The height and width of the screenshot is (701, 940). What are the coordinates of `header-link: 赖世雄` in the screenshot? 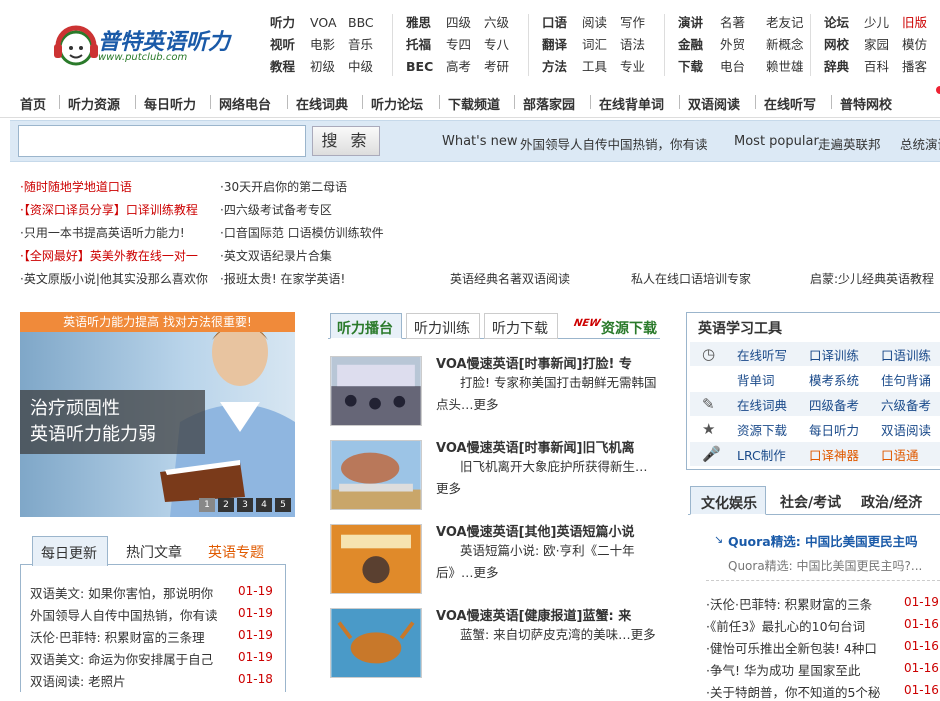 It's located at (785, 67).